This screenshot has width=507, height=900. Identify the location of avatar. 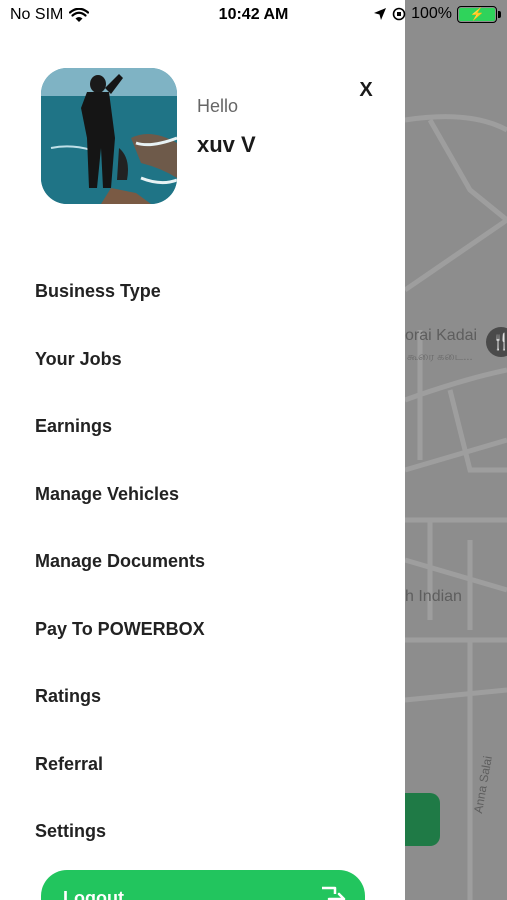
(109, 136).